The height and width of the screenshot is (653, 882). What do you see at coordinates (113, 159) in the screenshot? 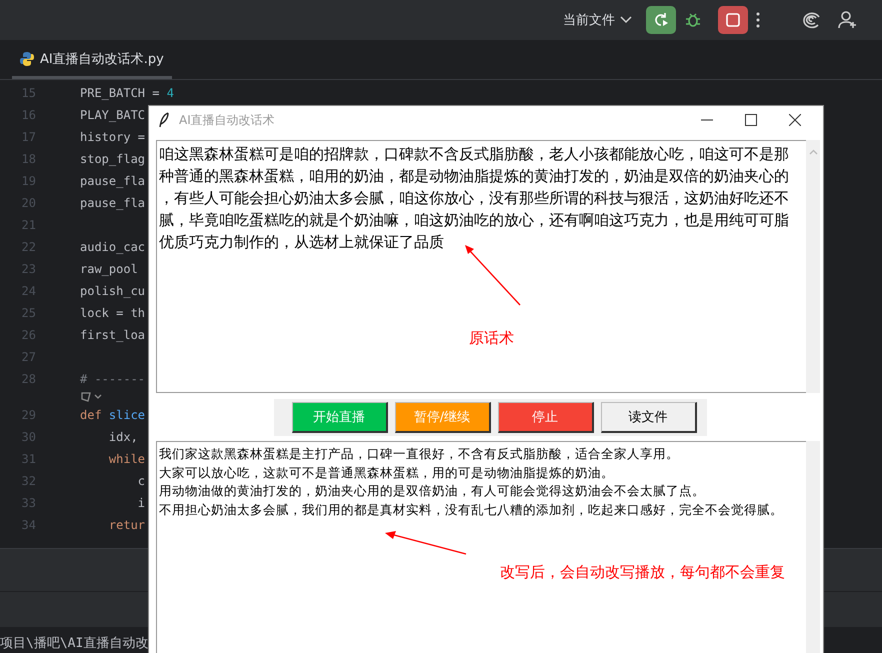
I see `code-line: stop_flag` at bounding box center [113, 159].